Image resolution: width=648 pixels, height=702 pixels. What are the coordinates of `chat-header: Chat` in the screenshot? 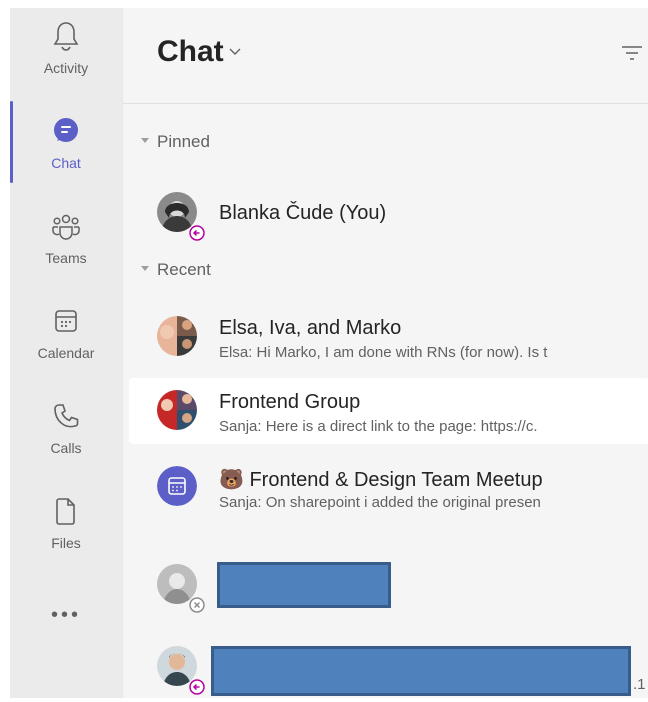 It's located at (385, 56).